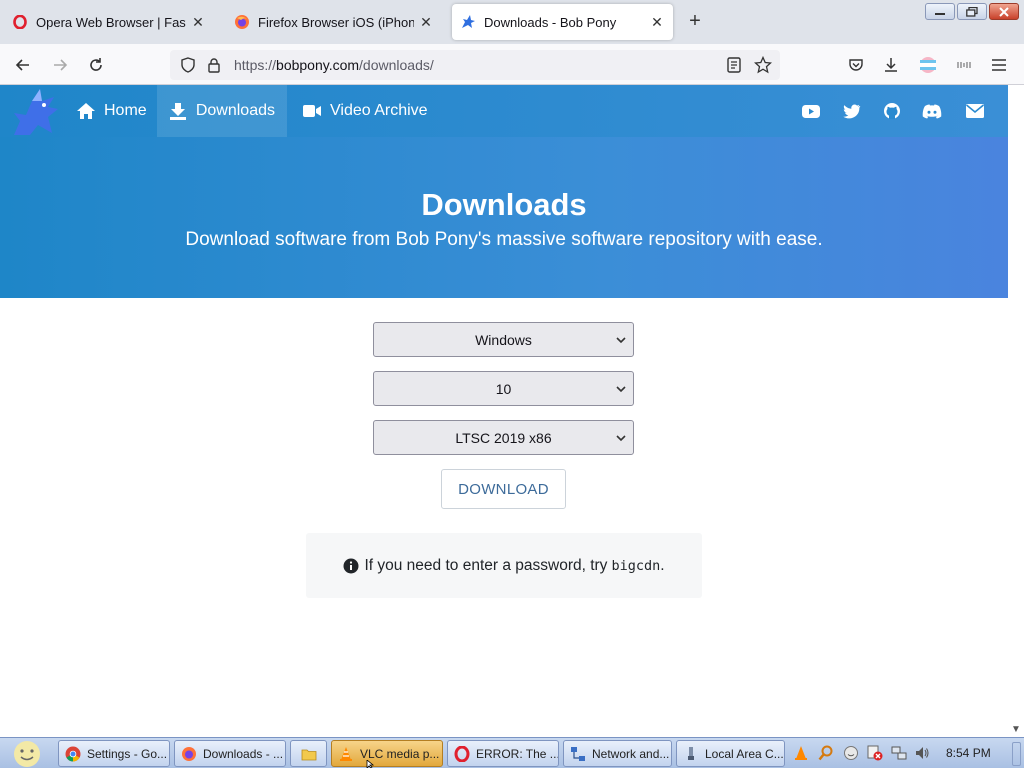  I want to click on tab-title: Firefox Browser iOS (iPhone & i, so click(336, 22).